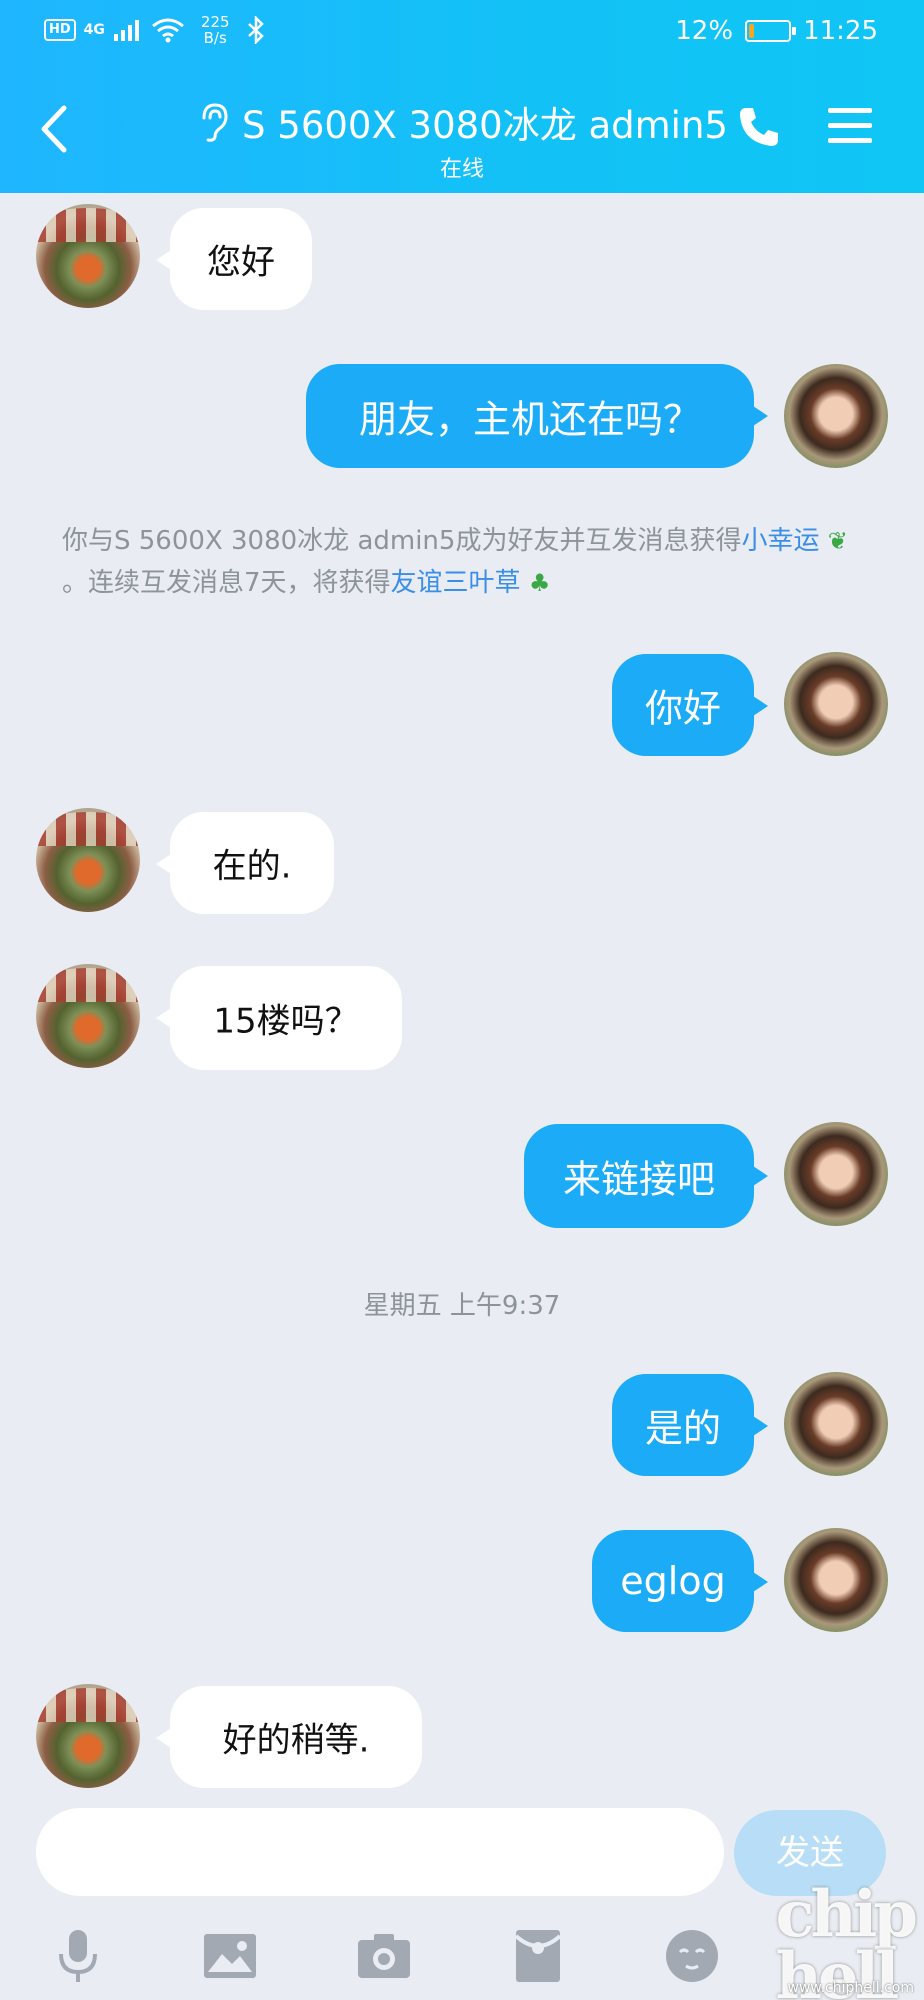 This screenshot has height=2000, width=924. What do you see at coordinates (462, 31) in the screenshot?
I see `status-bar: HD 4G 225 B/s 12% 11:25` at bounding box center [462, 31].